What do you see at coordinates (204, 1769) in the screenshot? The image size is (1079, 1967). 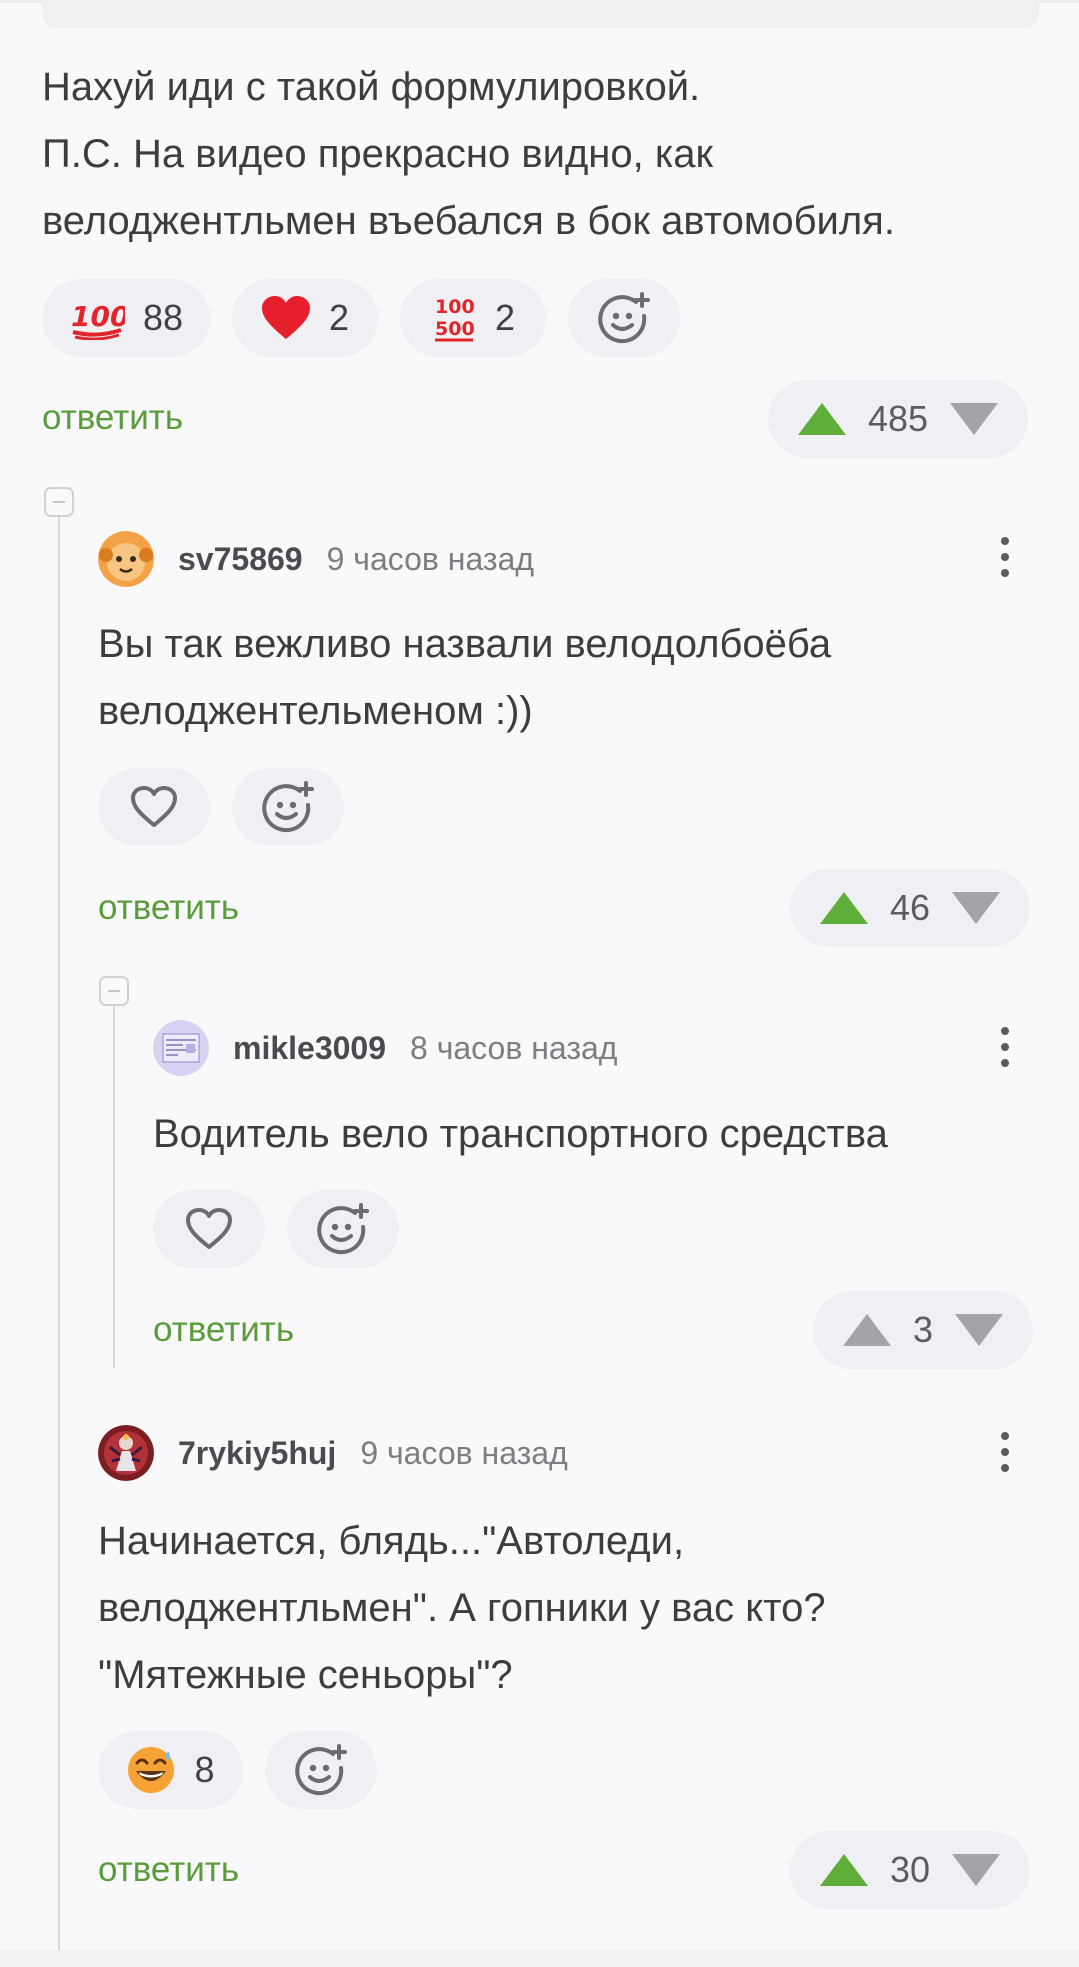 I see `reaction-count: 8` at bounding box center [204, 1769].